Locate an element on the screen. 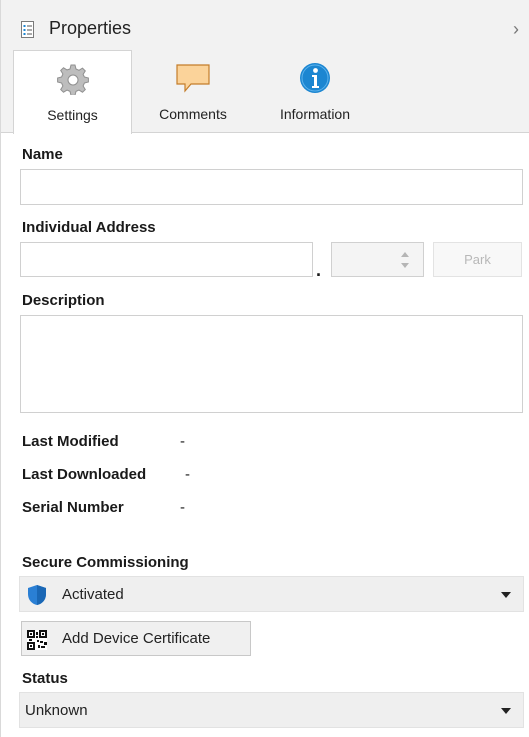 The height and width of the screenshot is (737, 529). panel-header: Properties › is located at coordinates (265, 25).